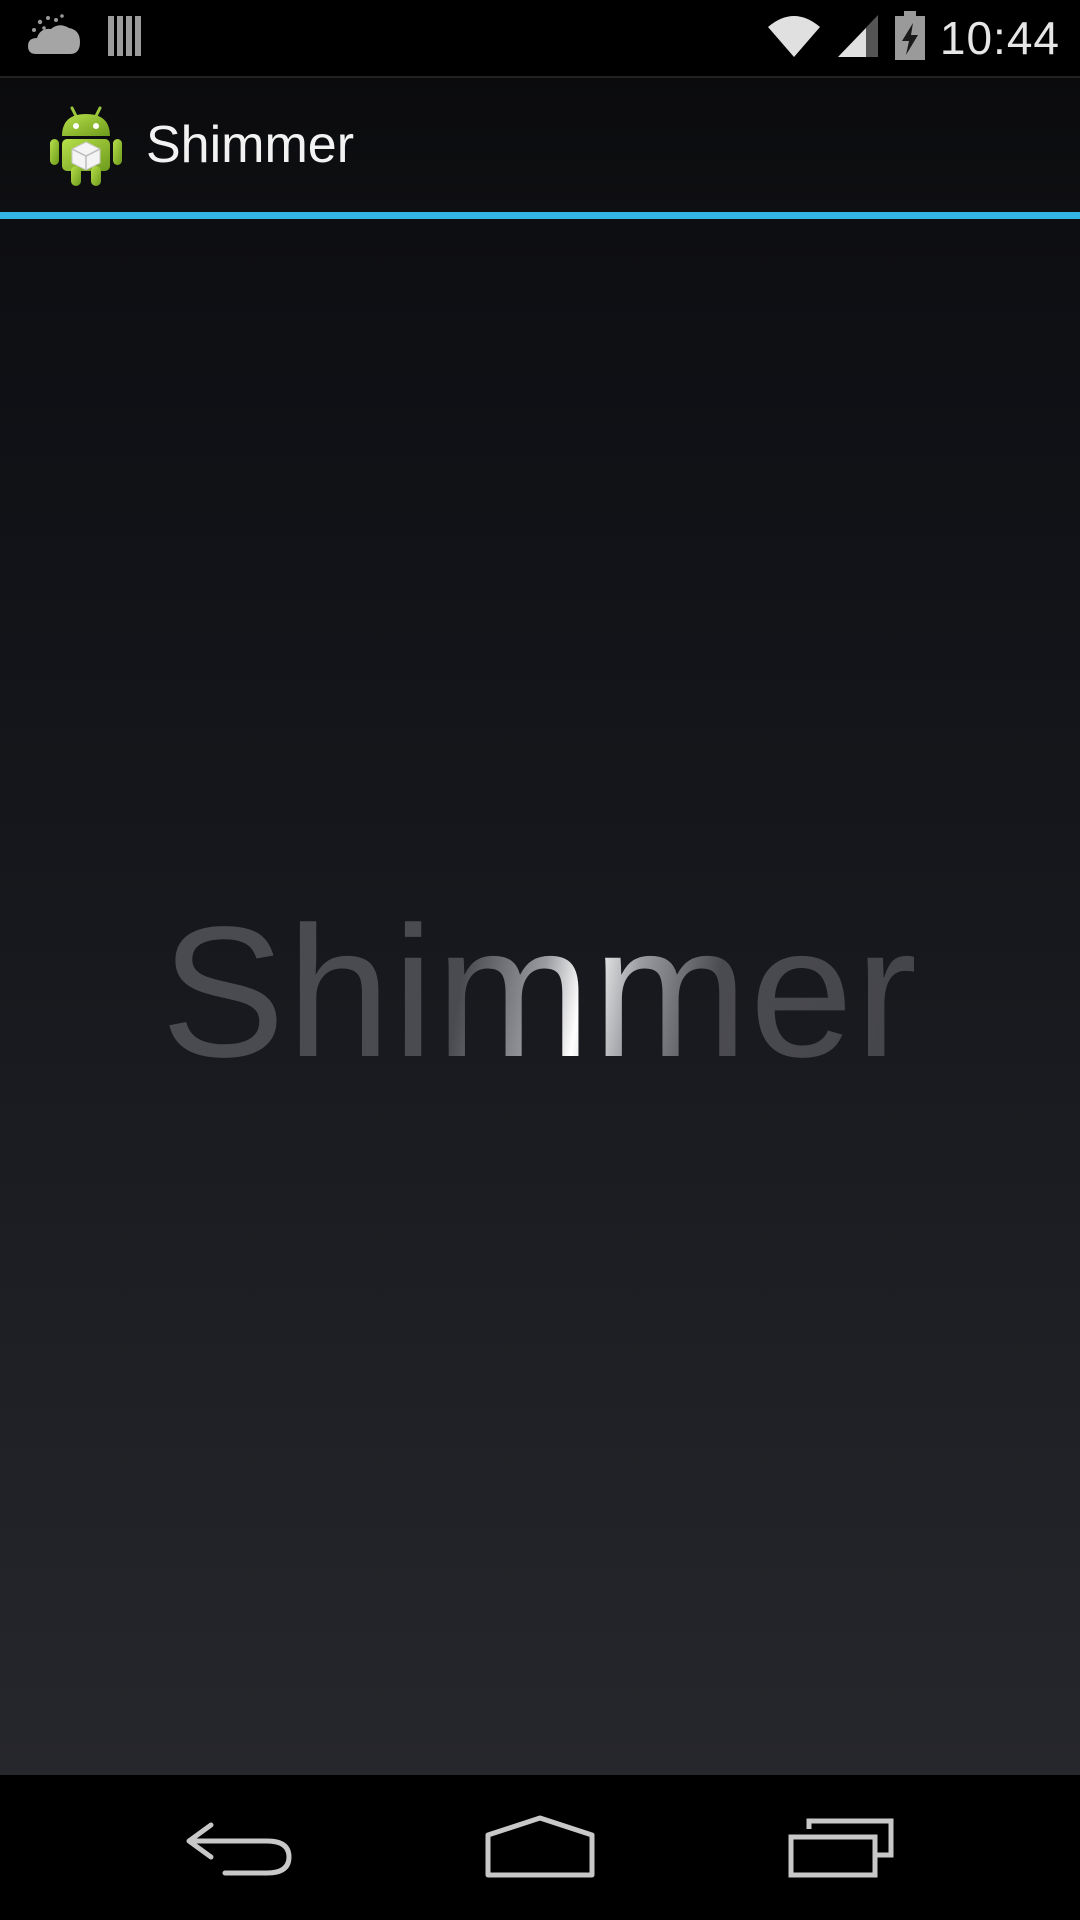 The height and width of the screenshot is (1920, 1080). What do you see at coordinates (910, 38) in the screenshot?
I see `battery-charging-icon` at bounding box center [910, 38].